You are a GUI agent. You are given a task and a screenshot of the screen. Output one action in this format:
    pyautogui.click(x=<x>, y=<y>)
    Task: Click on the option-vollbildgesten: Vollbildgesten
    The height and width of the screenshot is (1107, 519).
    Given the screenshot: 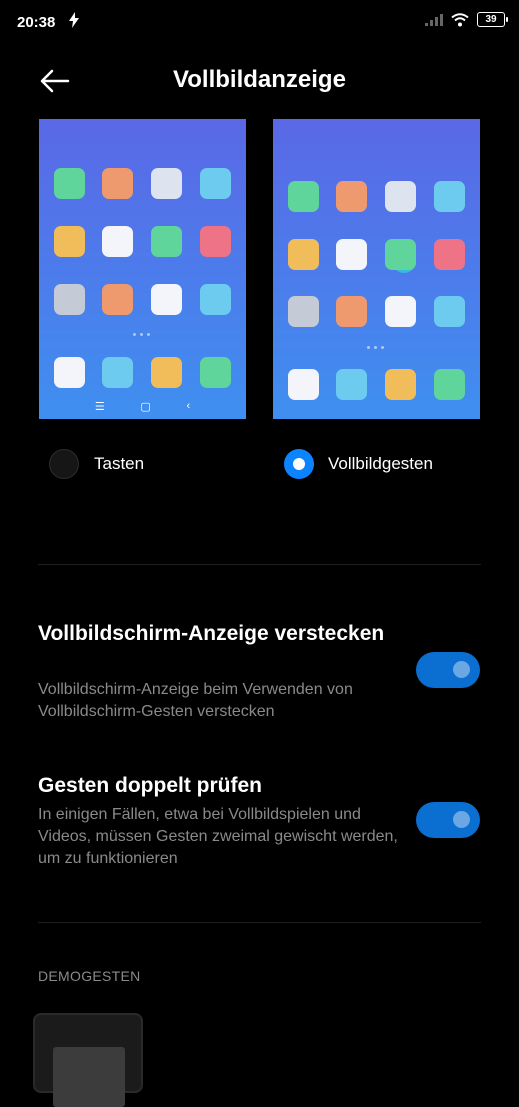 What is the action you would take?
    pyautogui.click(x=358, y=464)
    